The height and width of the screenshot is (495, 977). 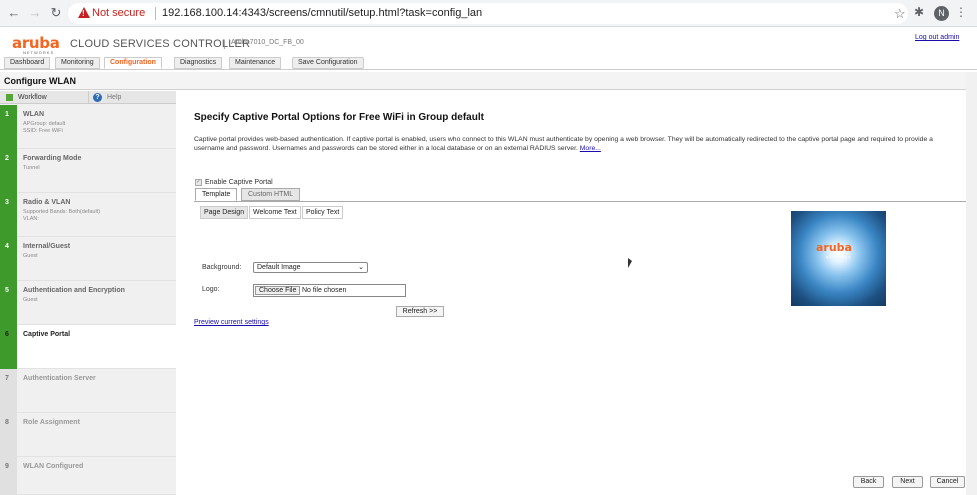 I want to click on portal-preview-image: aruba NETWORKS, so click(x=838, y=258).